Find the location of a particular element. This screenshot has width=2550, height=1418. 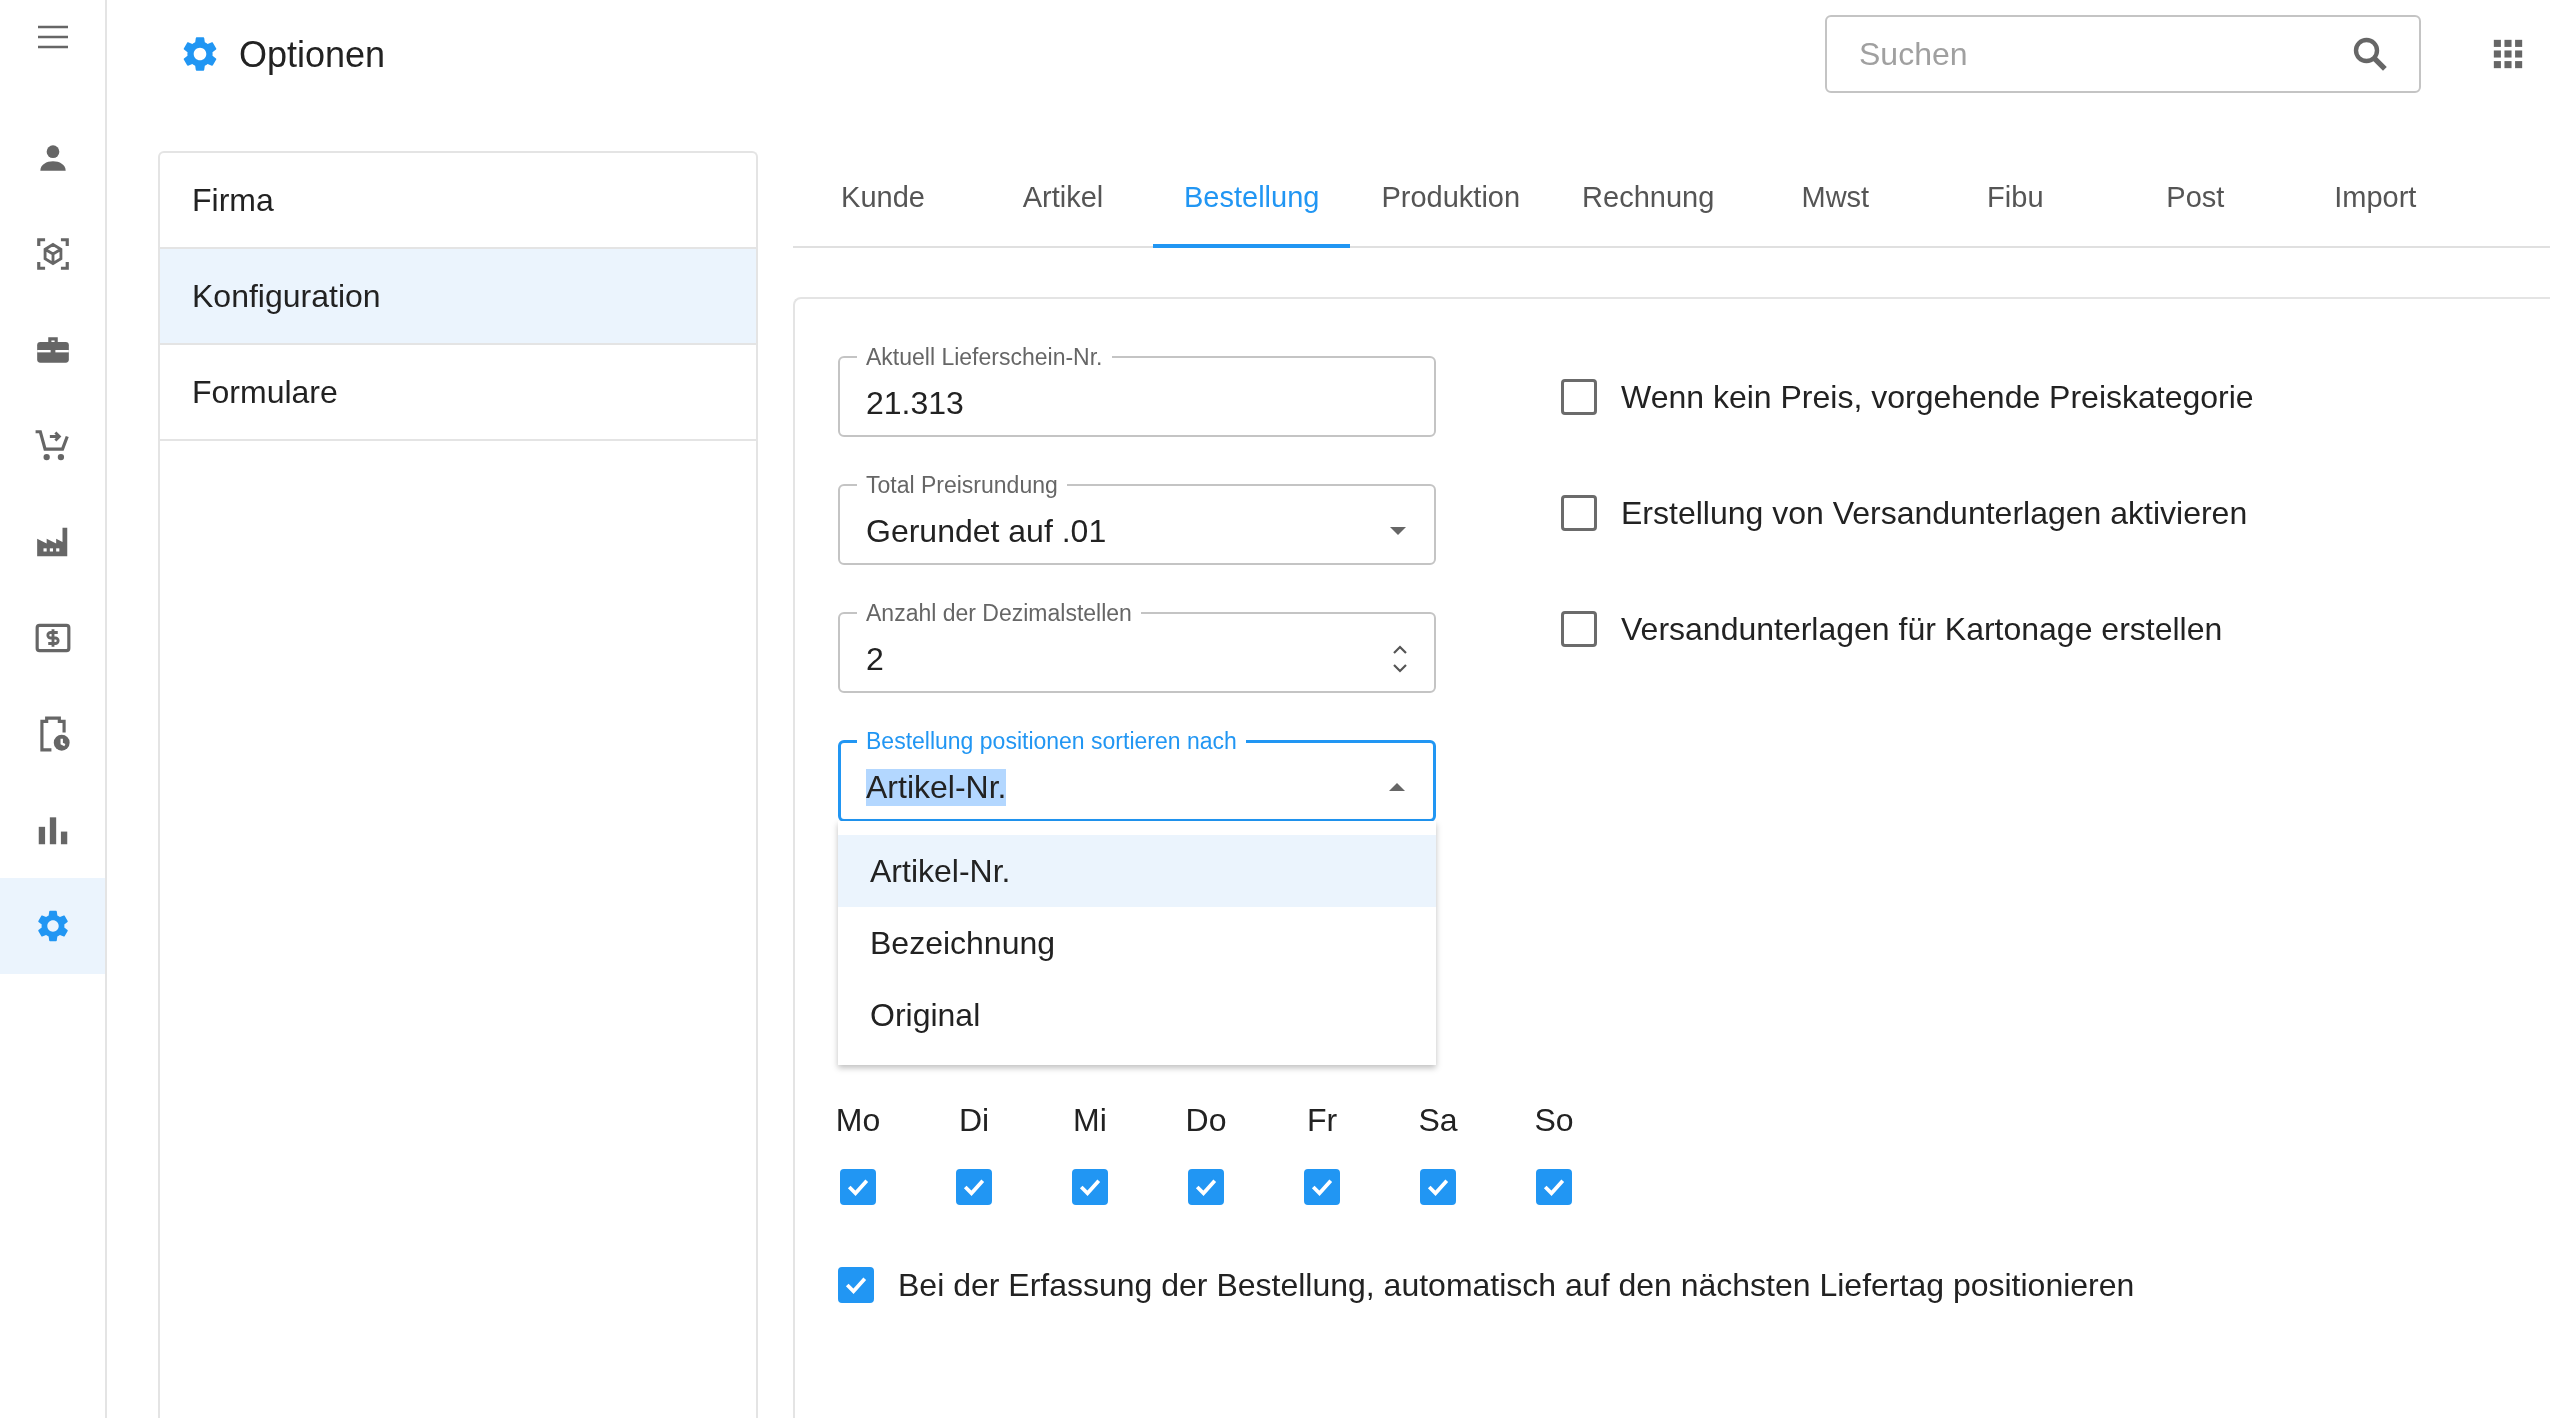

weekday-label: Mi is located at coordinates (1090, 1120).